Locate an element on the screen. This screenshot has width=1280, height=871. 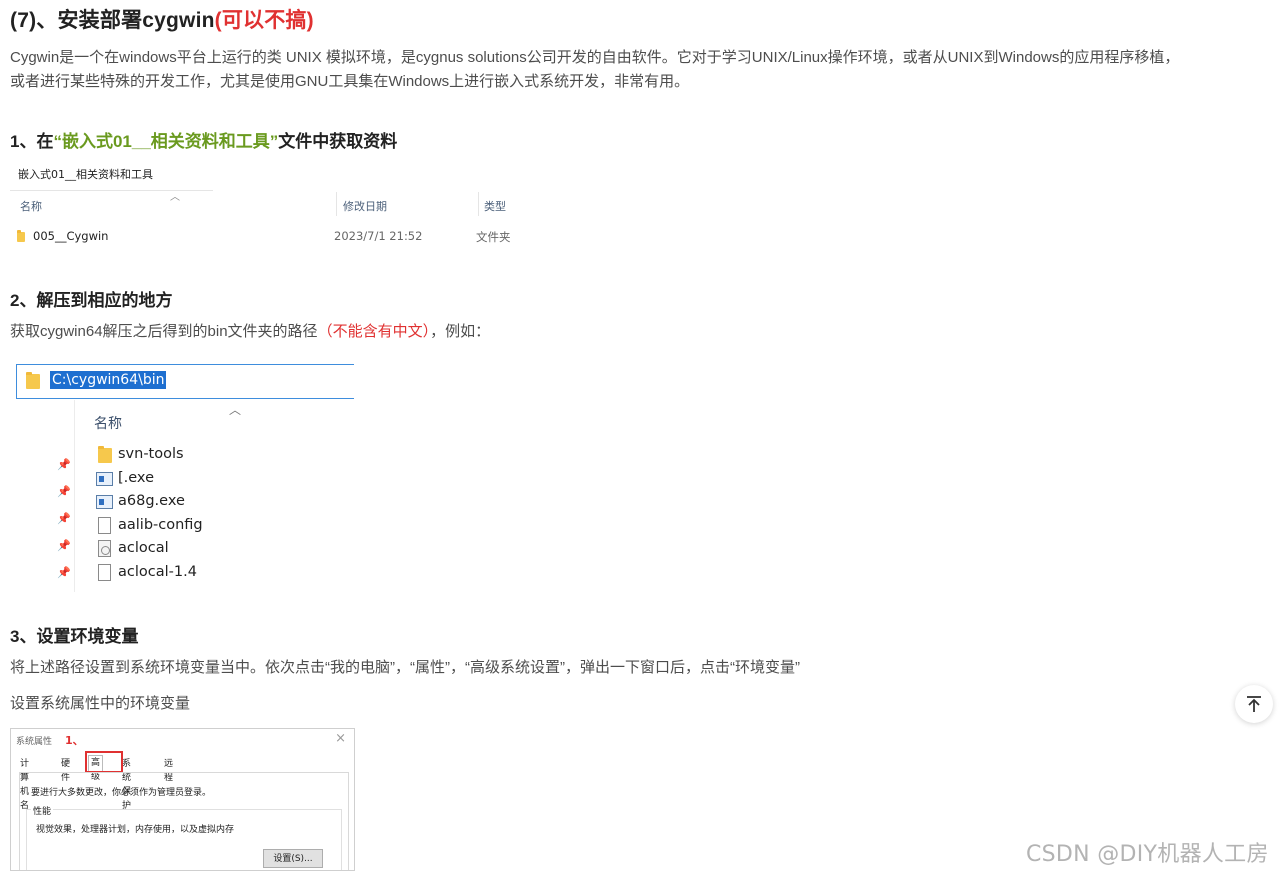
performance-label: 性能 is located at coordinates (42, 810).